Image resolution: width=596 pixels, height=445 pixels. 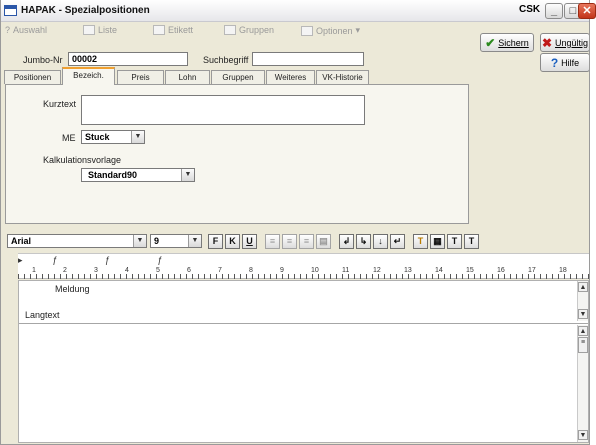 I want to click on tree-icon, so click(x=230, y=30).